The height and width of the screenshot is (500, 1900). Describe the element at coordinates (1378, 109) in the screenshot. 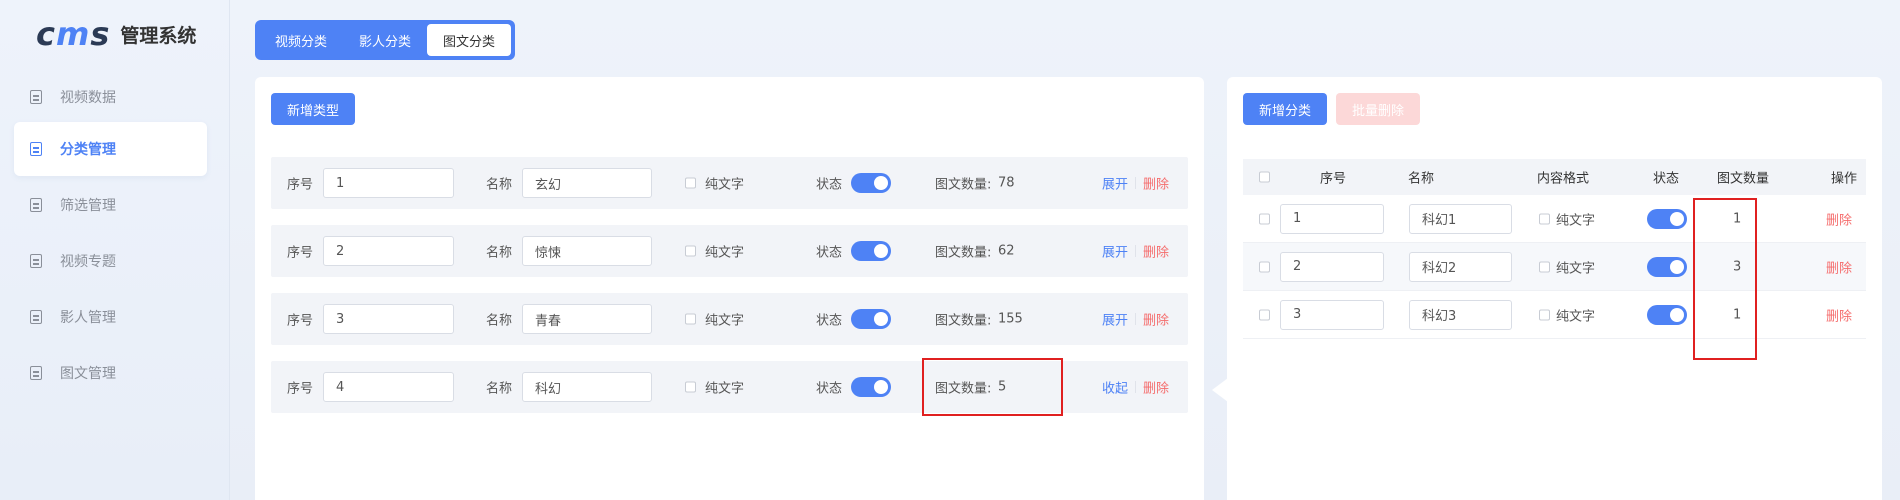

I see `batch-delete-button: 批量删除` at that location.